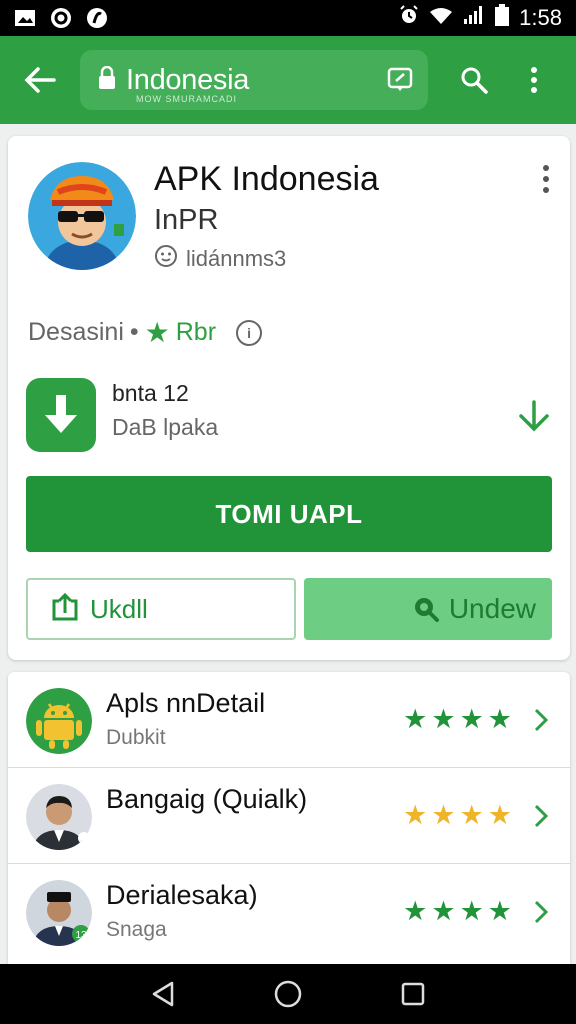 This screenshot has width=576, height=1024. Describe the element at coordinates (409, 18) in the screenshot. I see `alarm-icon` at that location.